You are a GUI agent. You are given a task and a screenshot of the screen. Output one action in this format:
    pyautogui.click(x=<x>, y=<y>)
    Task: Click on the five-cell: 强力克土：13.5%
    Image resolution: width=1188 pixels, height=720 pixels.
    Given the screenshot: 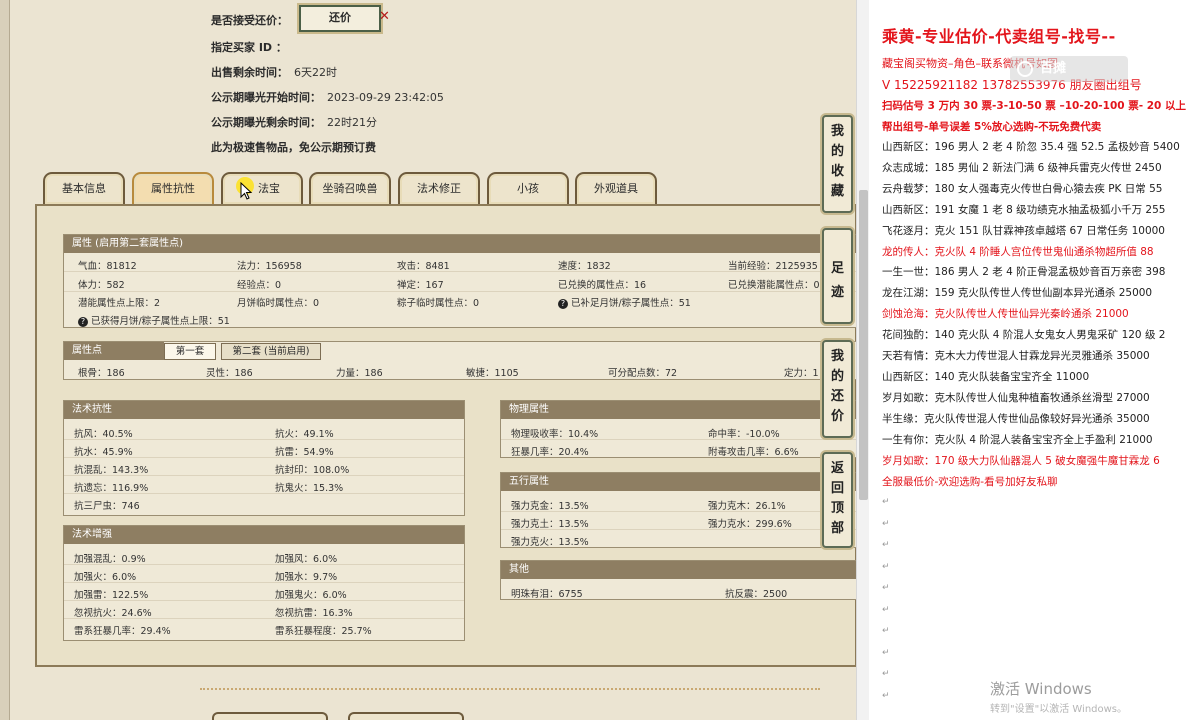 What is the action you would take?
    pyautogui.click(x=550, y=524)
    